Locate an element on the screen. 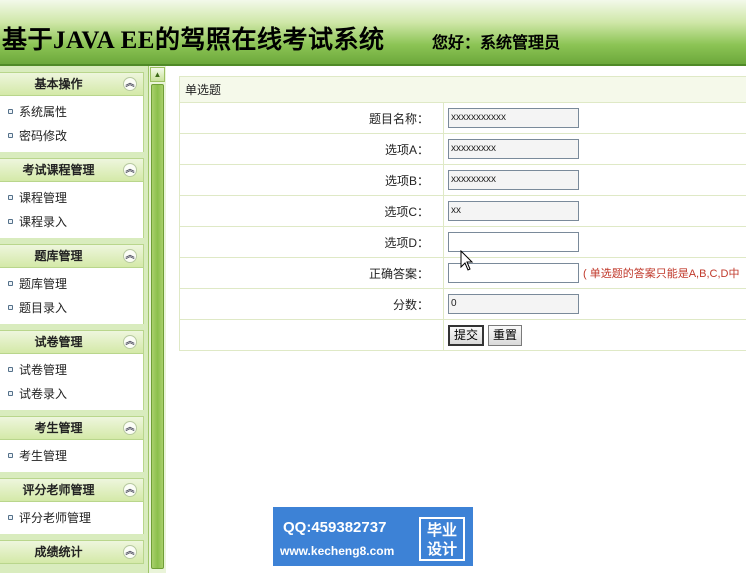  score-input: 0 is located at coordinates (513, 304).